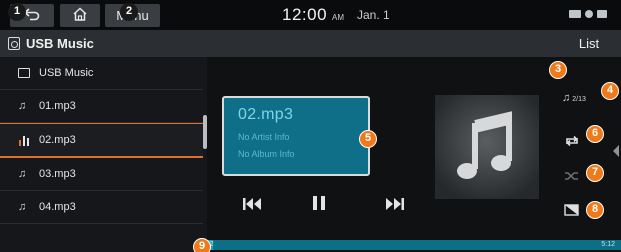 The width and height of the screenshot is (621, 252). I want to click on list-button: List, so click(589, 44).